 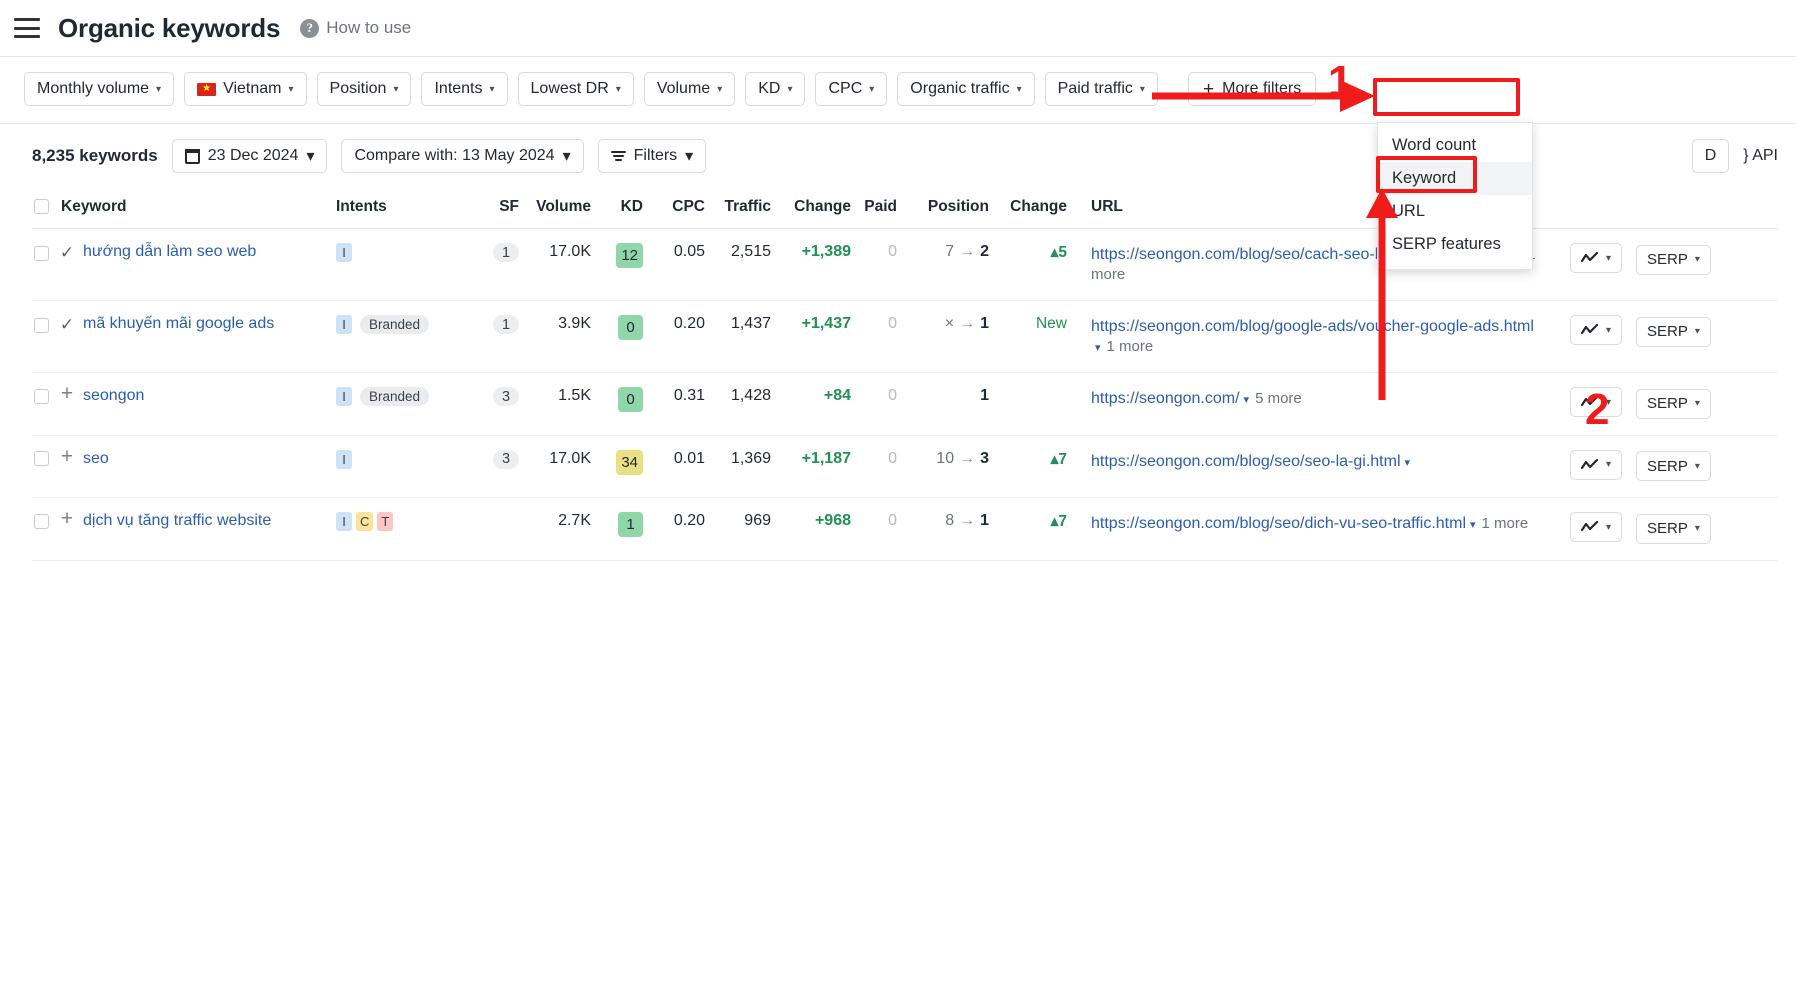 What do you see at coordinates (1590, 401) in the screenshot?
I see `sparkline-icon` at bounding box center [1590, 401].